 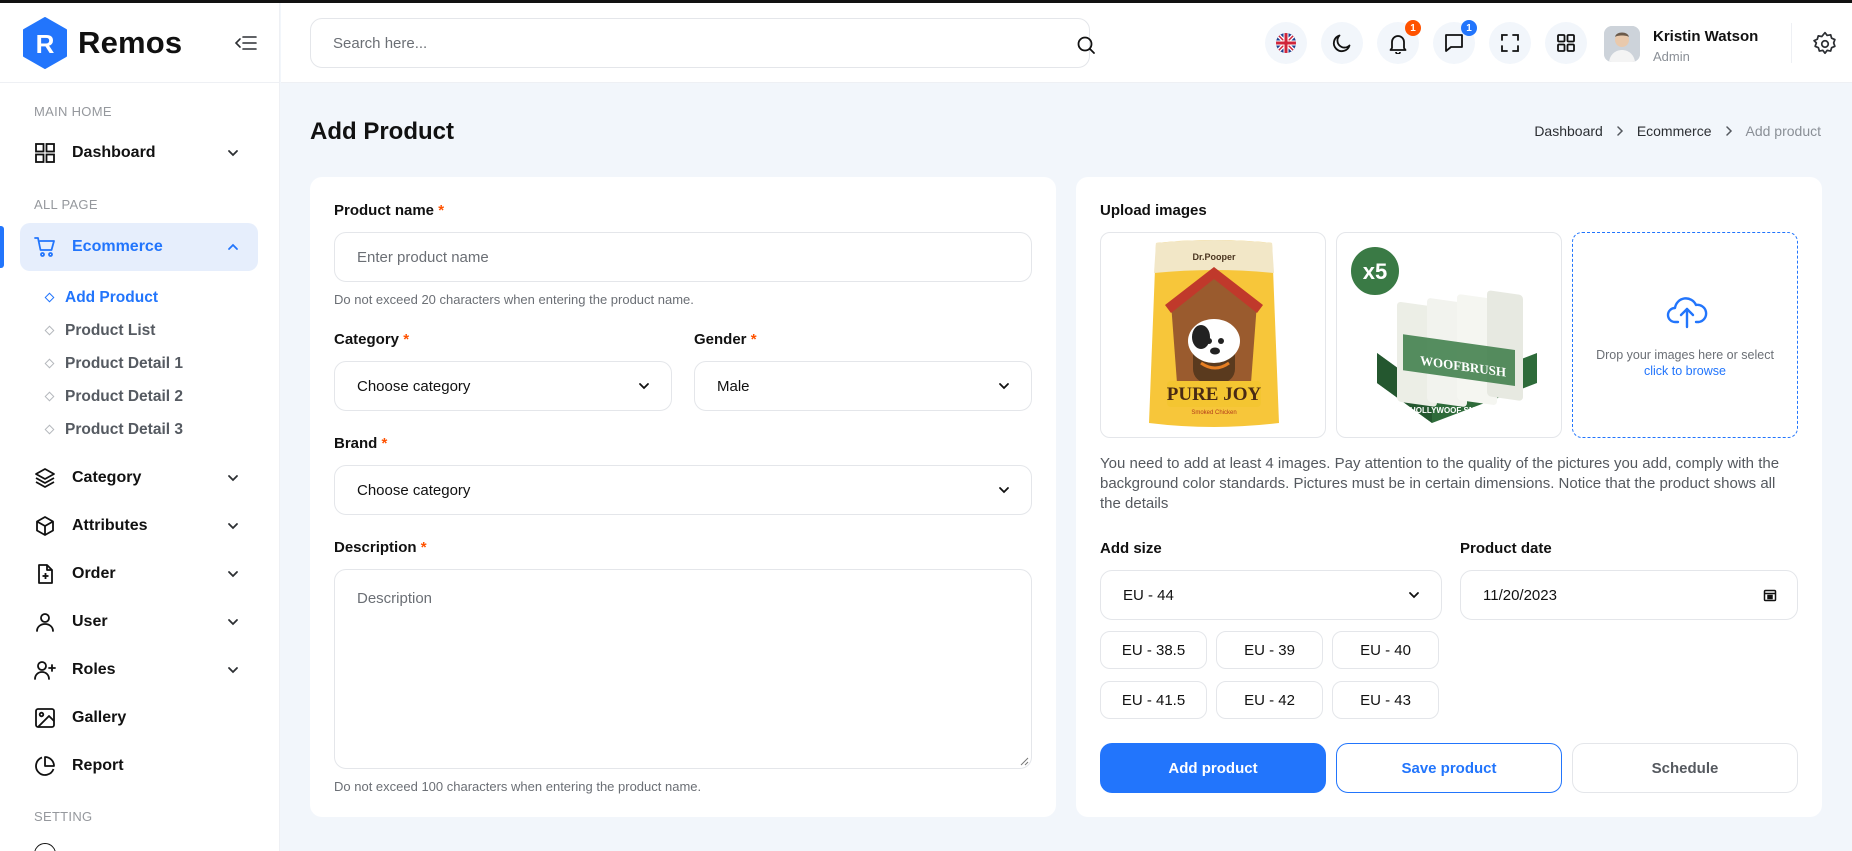 I want to click on product-date-input: 11/20/2023, so click(x=1629, y=595).